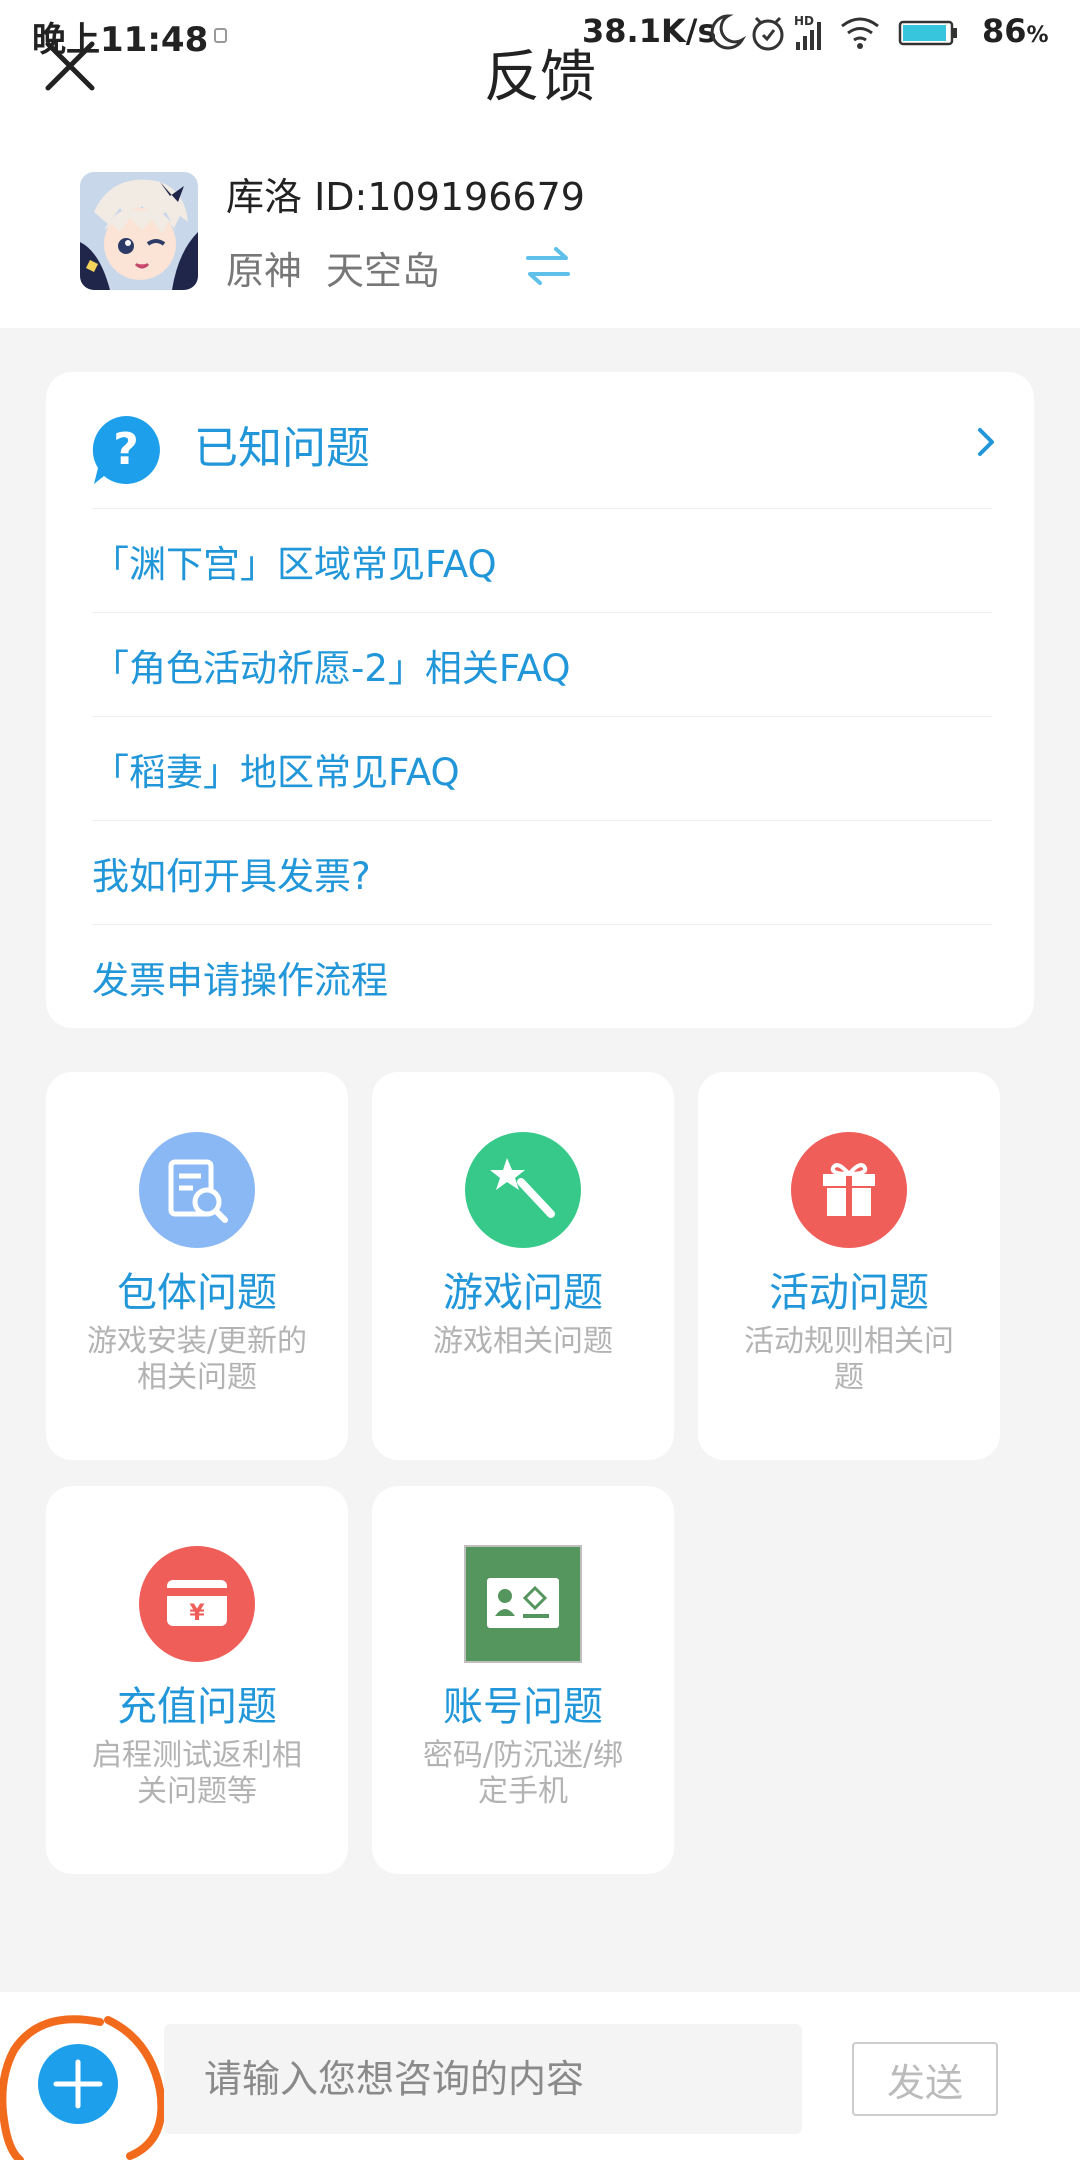 This screenshot has height=2160, width=1080. What do you see at coordinates (849, 1293) in the screenshot?
I see `category-title: 活动问题` at bounding box center [849, 1293].